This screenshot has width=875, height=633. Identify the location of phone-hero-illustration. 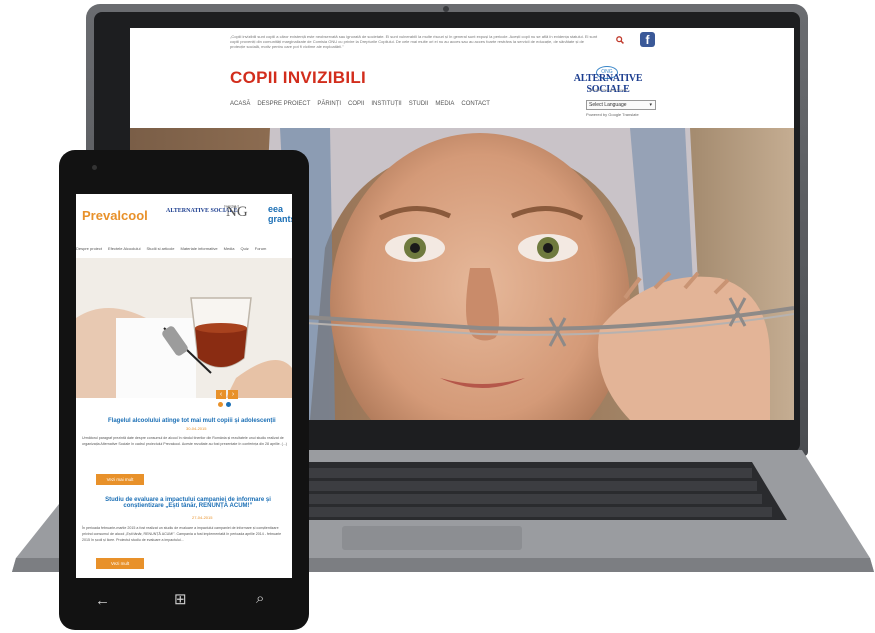
(184, 328).